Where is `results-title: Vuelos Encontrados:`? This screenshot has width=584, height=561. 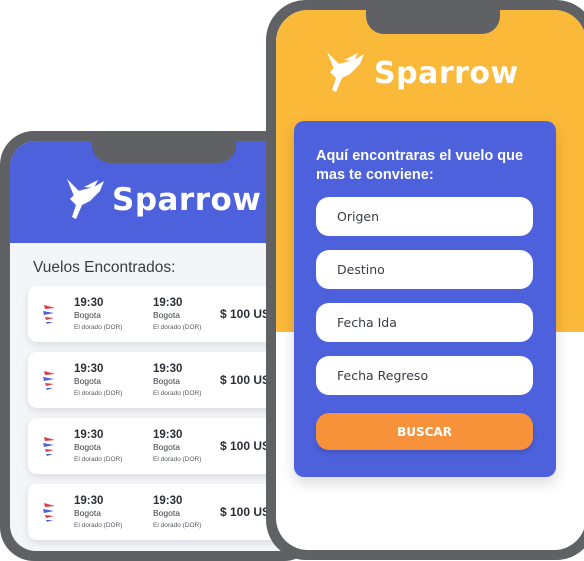 results-title: Vuelos Encontrados: is located at coordinates (104, 267).